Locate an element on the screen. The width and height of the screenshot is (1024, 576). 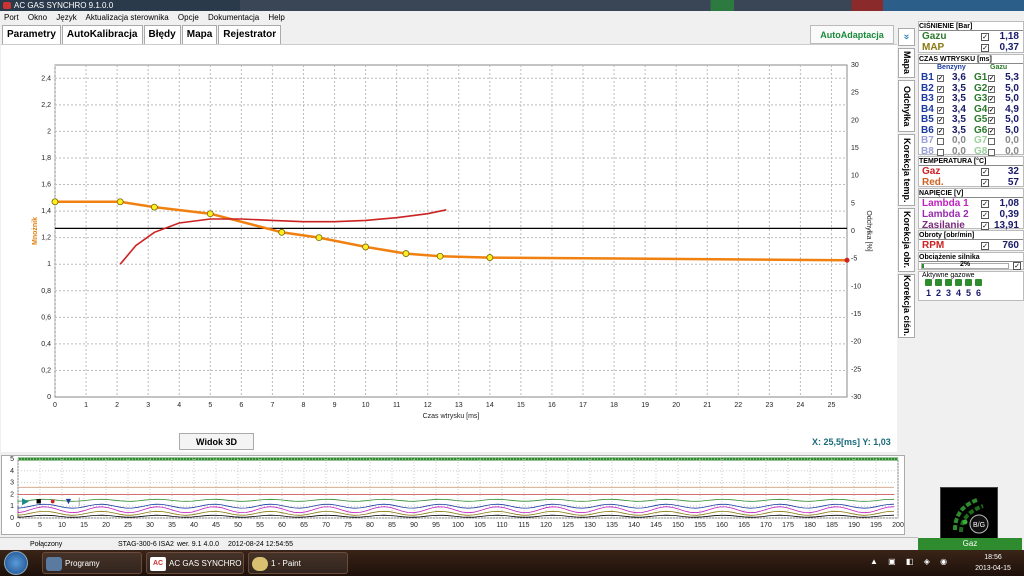
gaz-pressure-checkbox: ✓ is located at coordinates (985, 37).